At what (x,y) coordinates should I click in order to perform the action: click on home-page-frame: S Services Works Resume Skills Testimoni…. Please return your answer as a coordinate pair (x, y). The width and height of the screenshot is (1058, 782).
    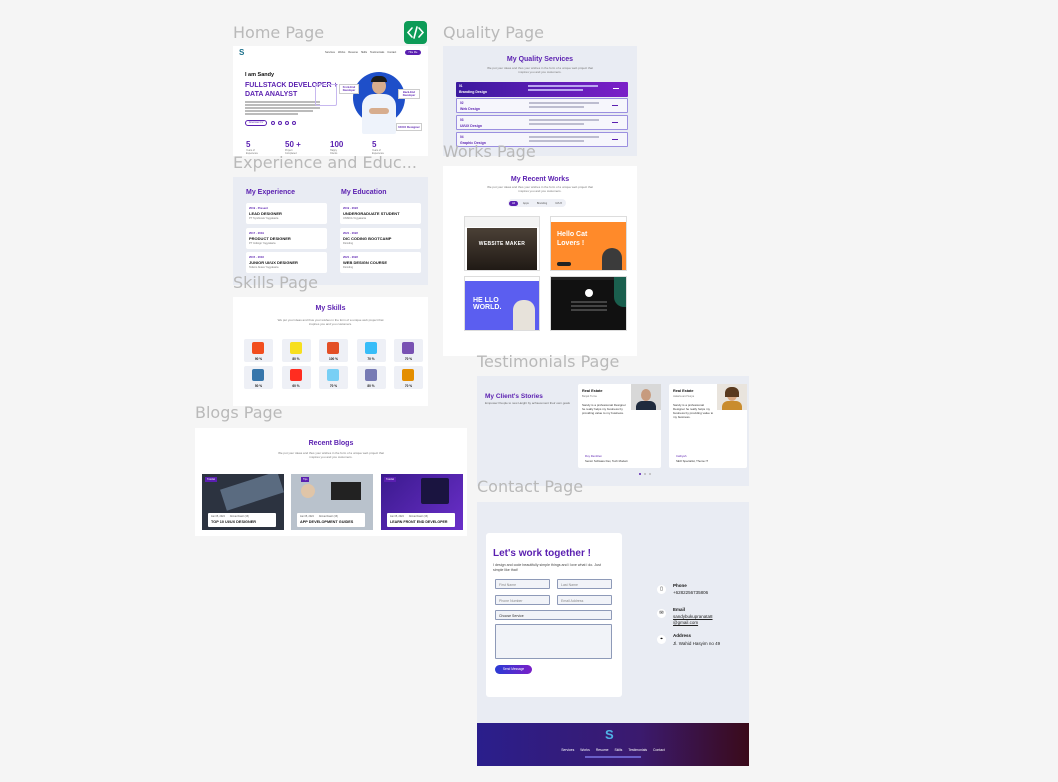
    Looking at the image, I should click on (330, 101).